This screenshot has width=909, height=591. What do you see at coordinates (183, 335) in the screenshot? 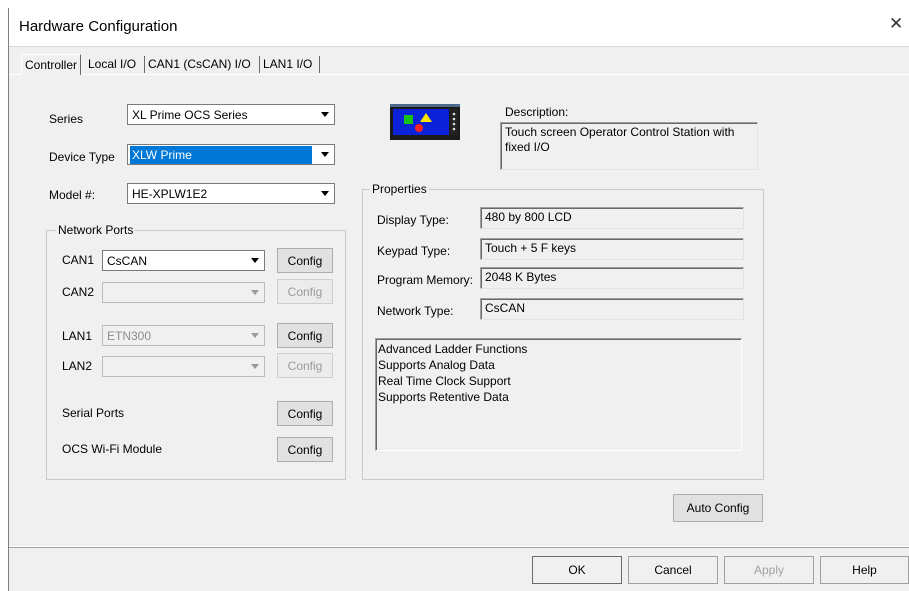
I see `lan1-select: ETN300` at bounding box center [183, 335].